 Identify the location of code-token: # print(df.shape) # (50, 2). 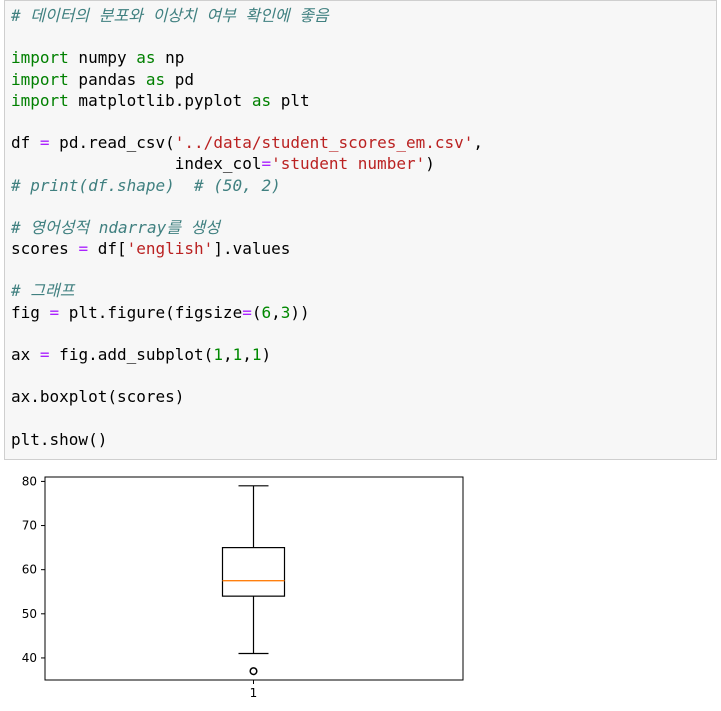
(146, 185).